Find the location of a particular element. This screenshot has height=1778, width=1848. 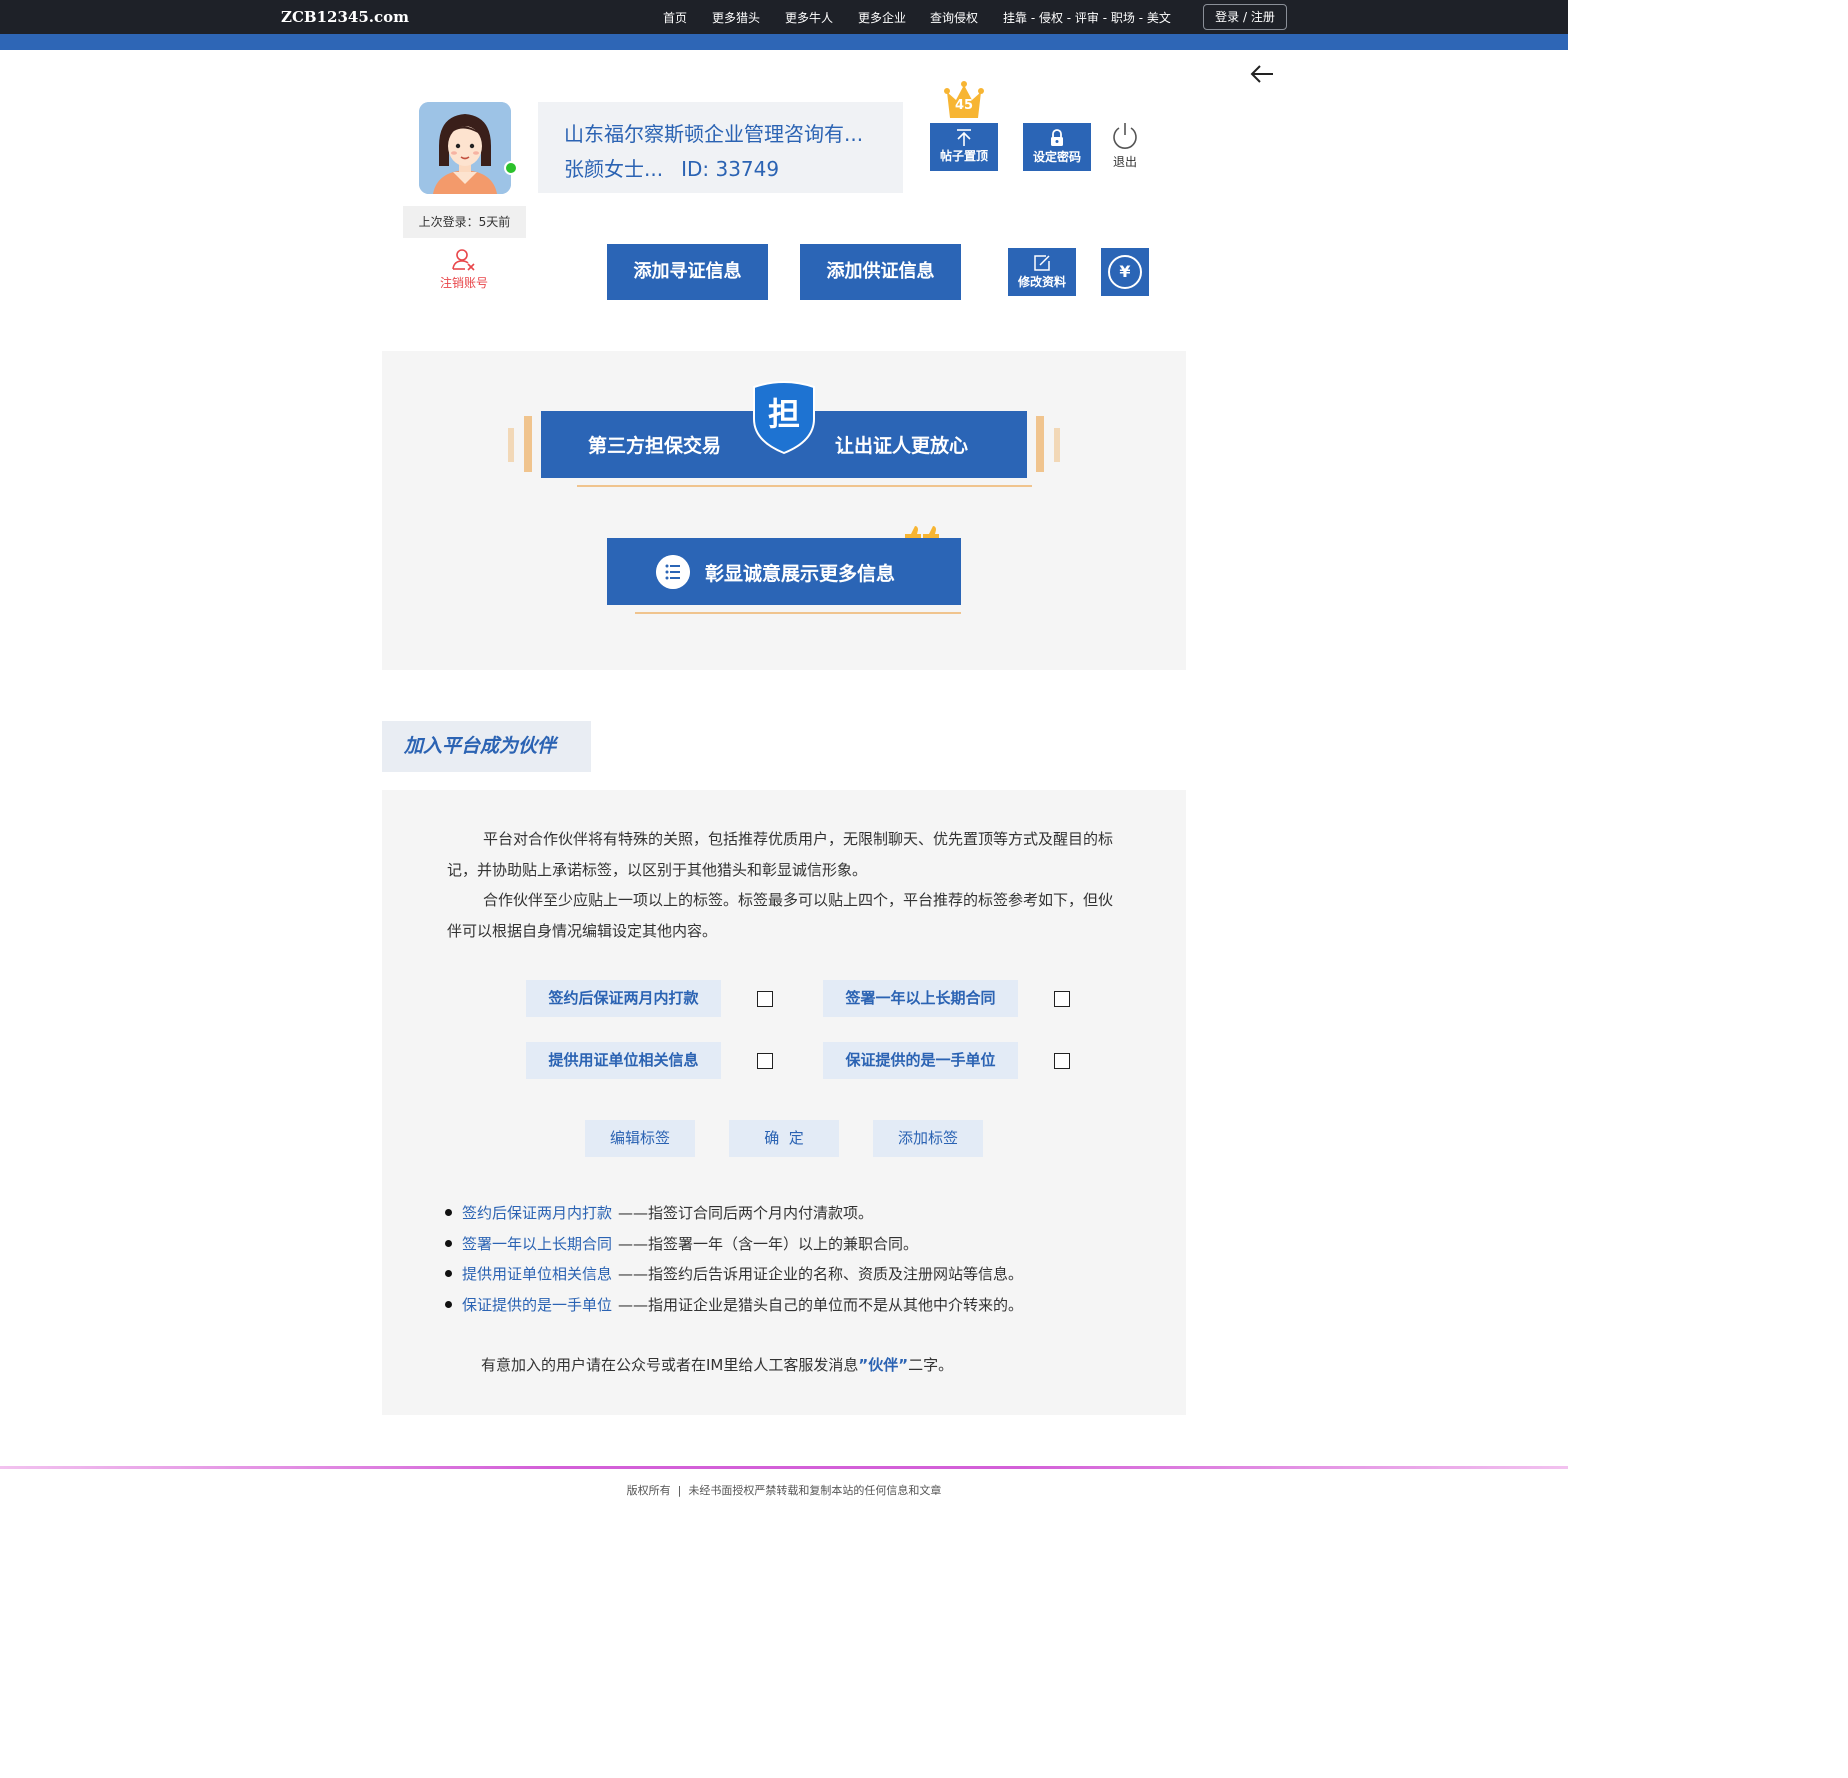

yuan-icon: ¥ is located at coordinates (1125, 272).